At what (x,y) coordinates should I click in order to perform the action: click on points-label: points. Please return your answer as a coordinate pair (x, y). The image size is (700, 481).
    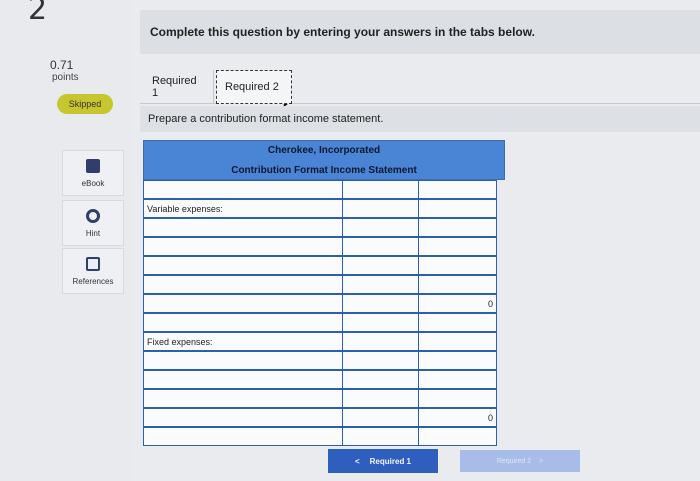
    Looking at the image, I should click on (65, 77).